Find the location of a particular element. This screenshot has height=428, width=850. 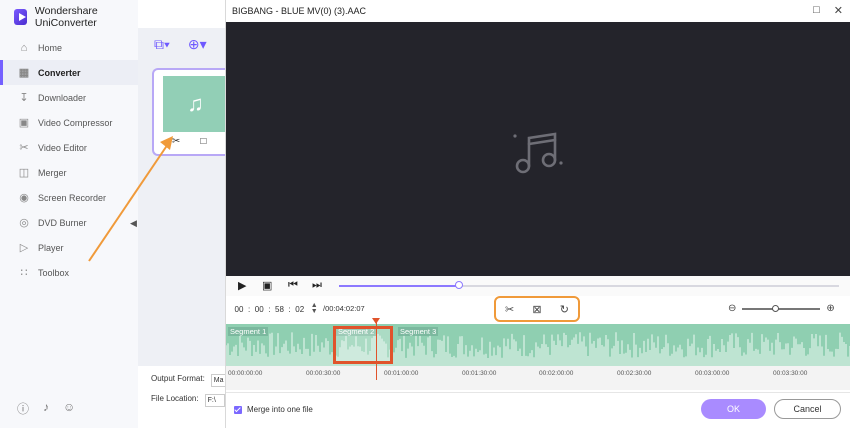

sidebar-item-video-editor: ✂ Video Editor is located at coordinates (69, 147).